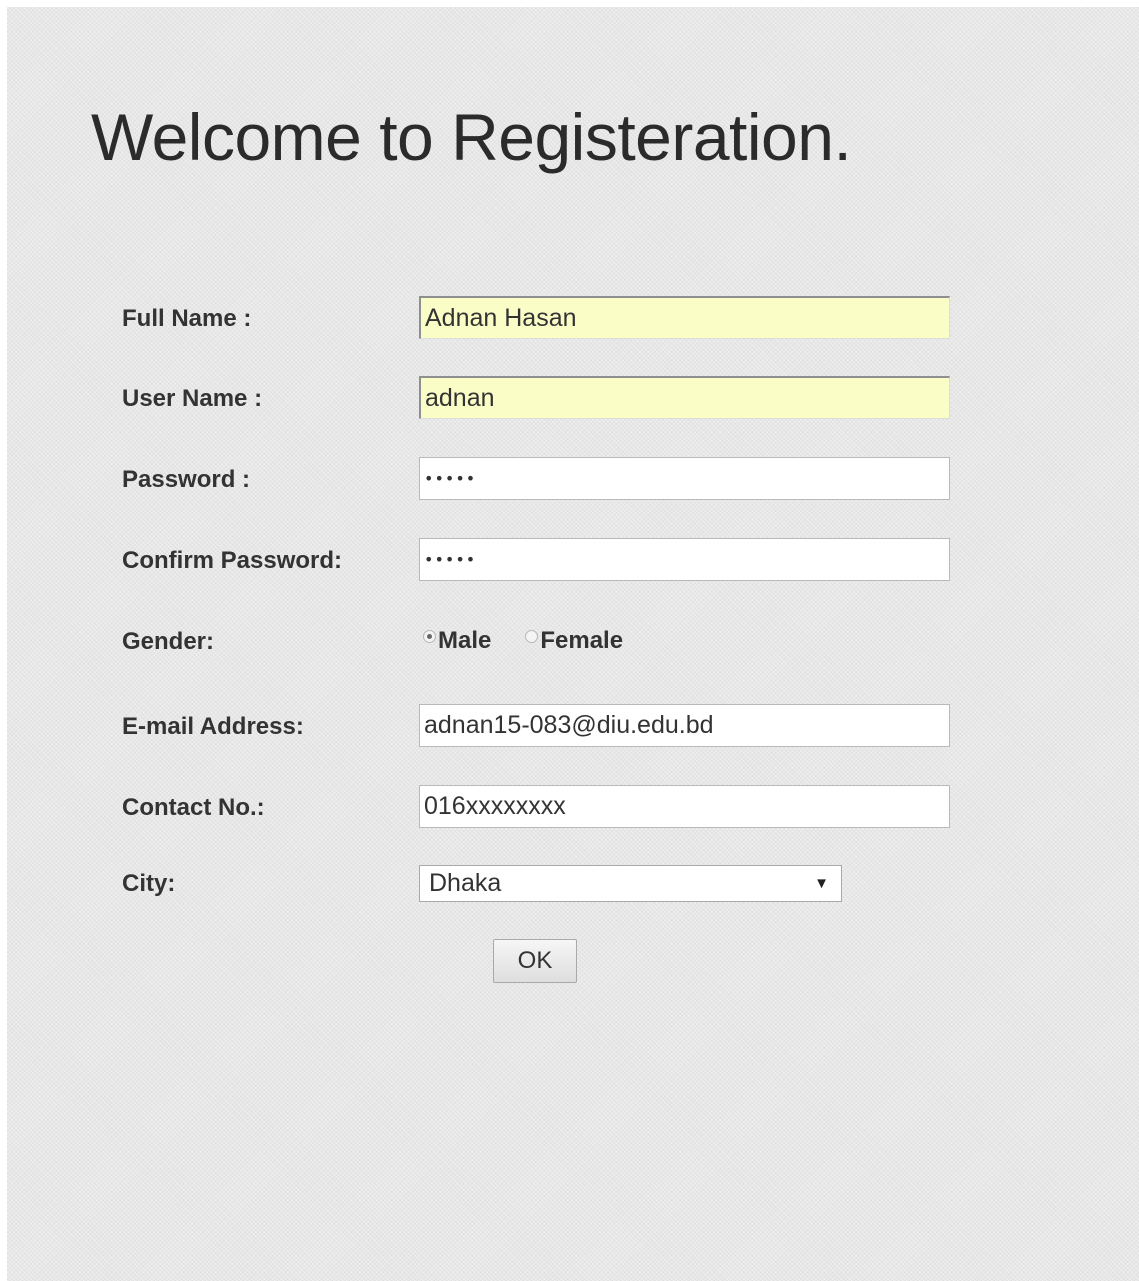  I want to click on full-name-input, so click(684, 317).